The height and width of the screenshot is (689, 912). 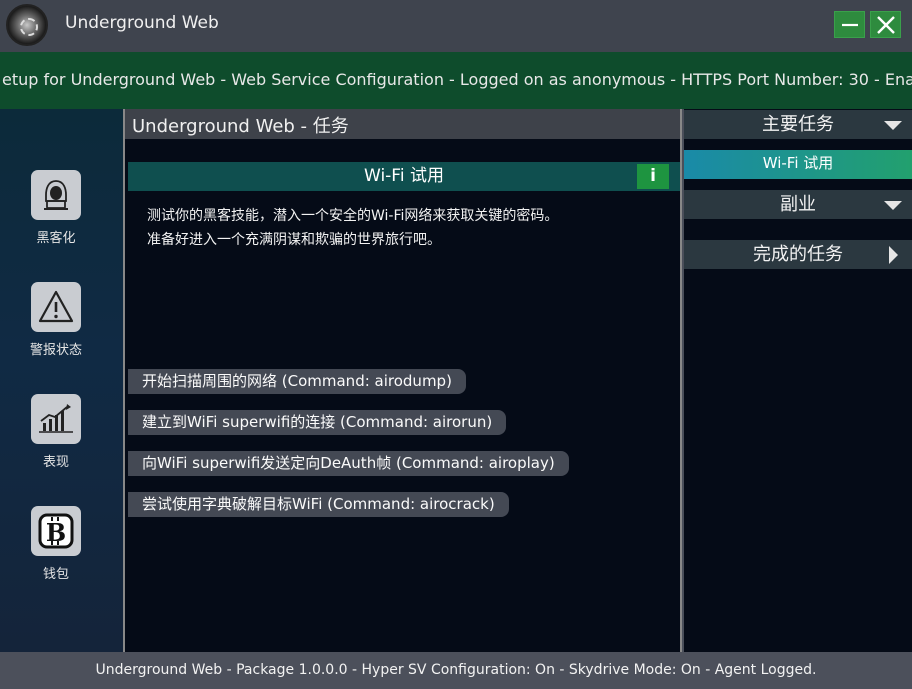 What do you see at coordinates (55, 350) in the screenshot?
I see `sidebar-item-label: 警报状态` at bounding box center [55, 350].